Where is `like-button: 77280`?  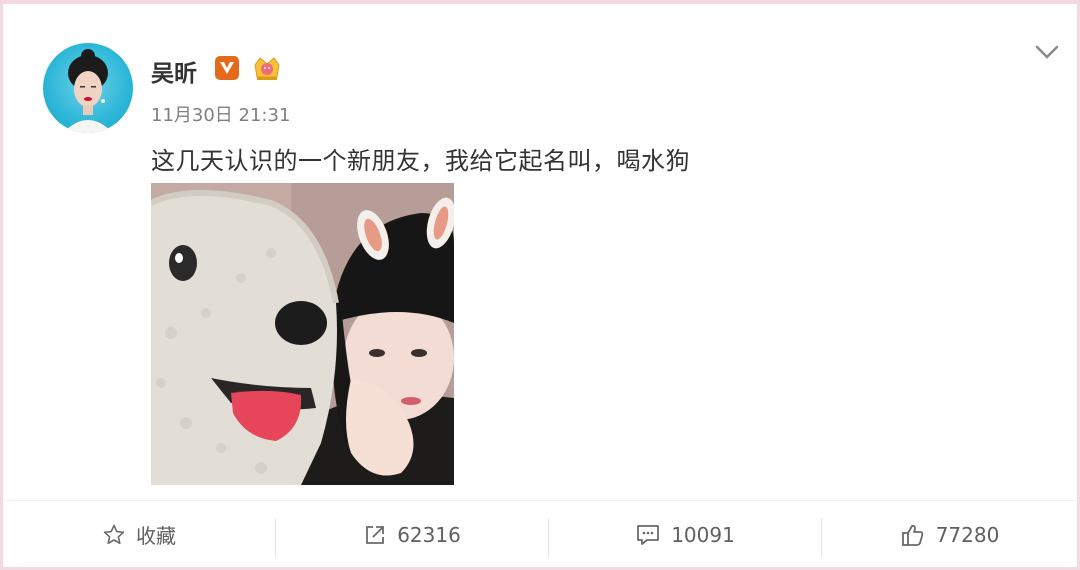
like-button: 77280 is located at coordinates (949, 534).